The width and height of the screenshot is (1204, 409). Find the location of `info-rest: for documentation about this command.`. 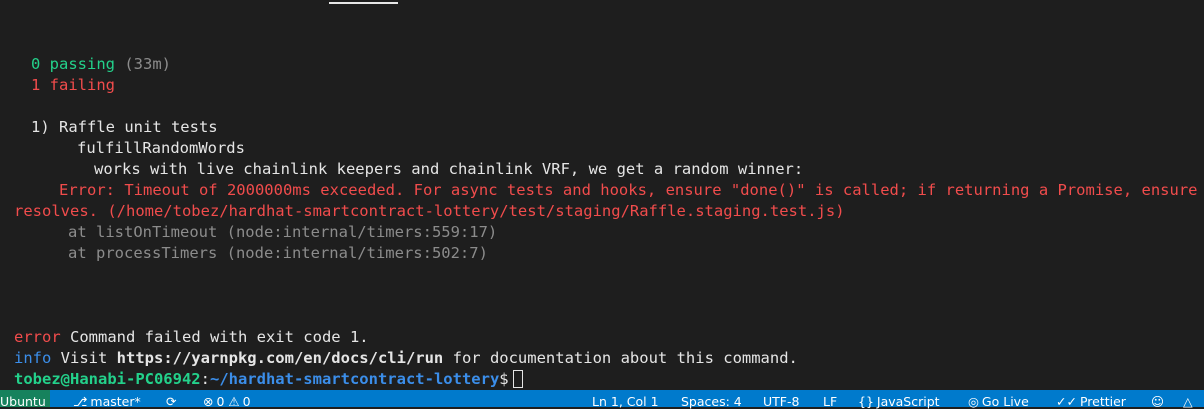

info-rest: for documentation about this command. is located at coordinates (620, 358).